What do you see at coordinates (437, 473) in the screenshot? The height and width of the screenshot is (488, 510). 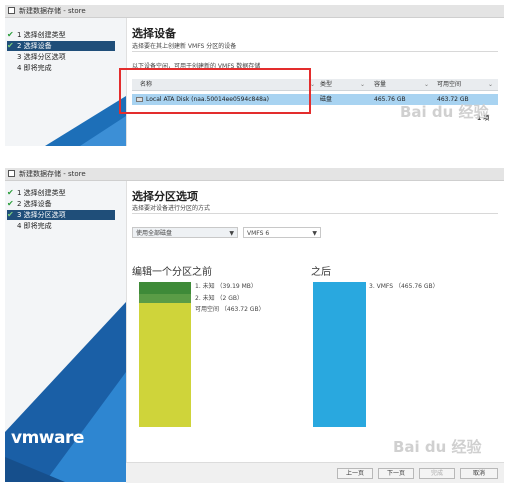 I see `finish-button: 完成` at bounding box center [437, 473].